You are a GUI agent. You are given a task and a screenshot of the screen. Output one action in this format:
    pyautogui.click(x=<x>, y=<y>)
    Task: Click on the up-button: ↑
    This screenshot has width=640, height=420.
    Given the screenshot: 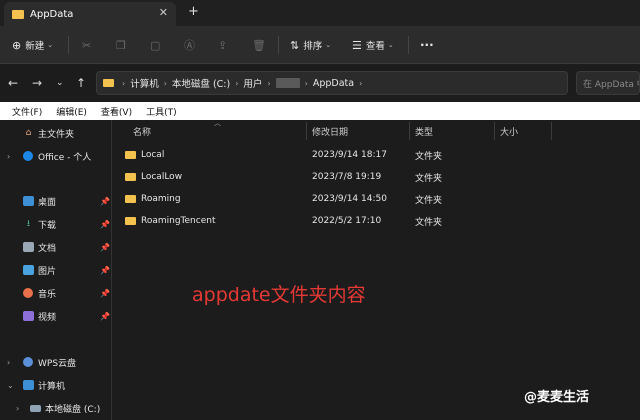 What is the action you would take?
    pyautogui.click(x=81, y=83)
    